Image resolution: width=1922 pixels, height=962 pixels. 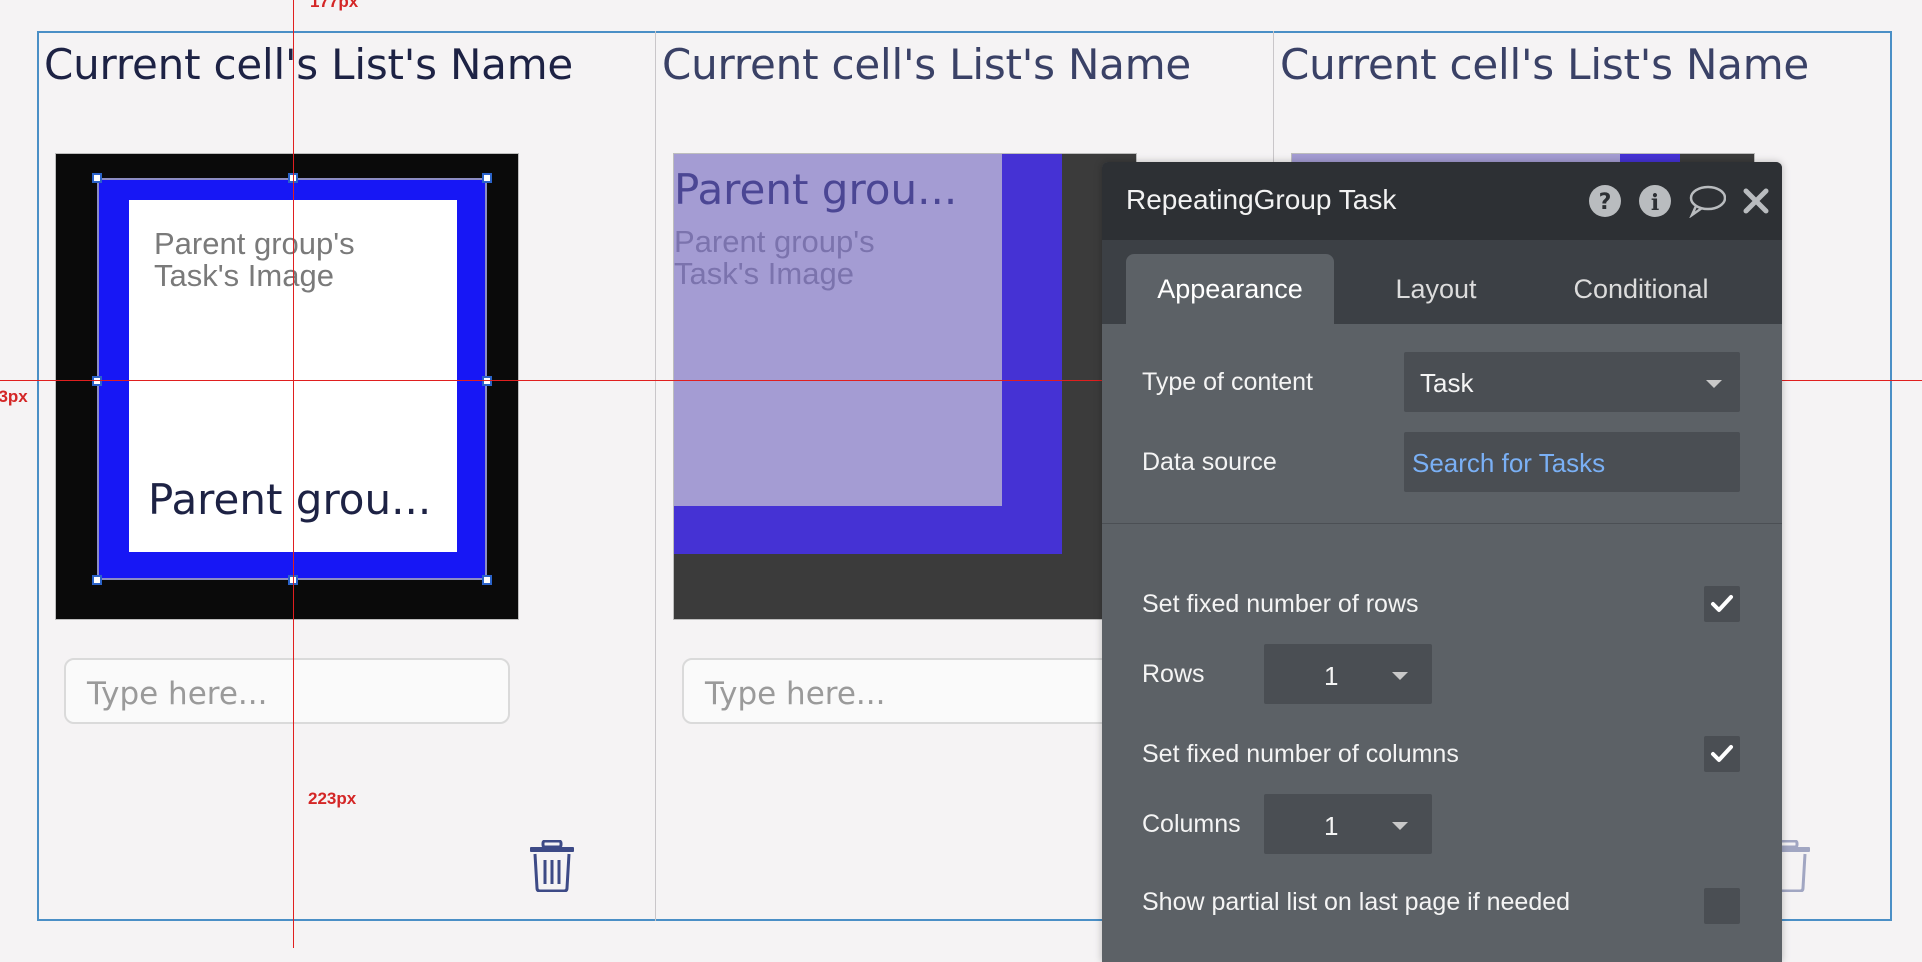 I want to click on columns-value: 1, so click(x=1331, y=826).